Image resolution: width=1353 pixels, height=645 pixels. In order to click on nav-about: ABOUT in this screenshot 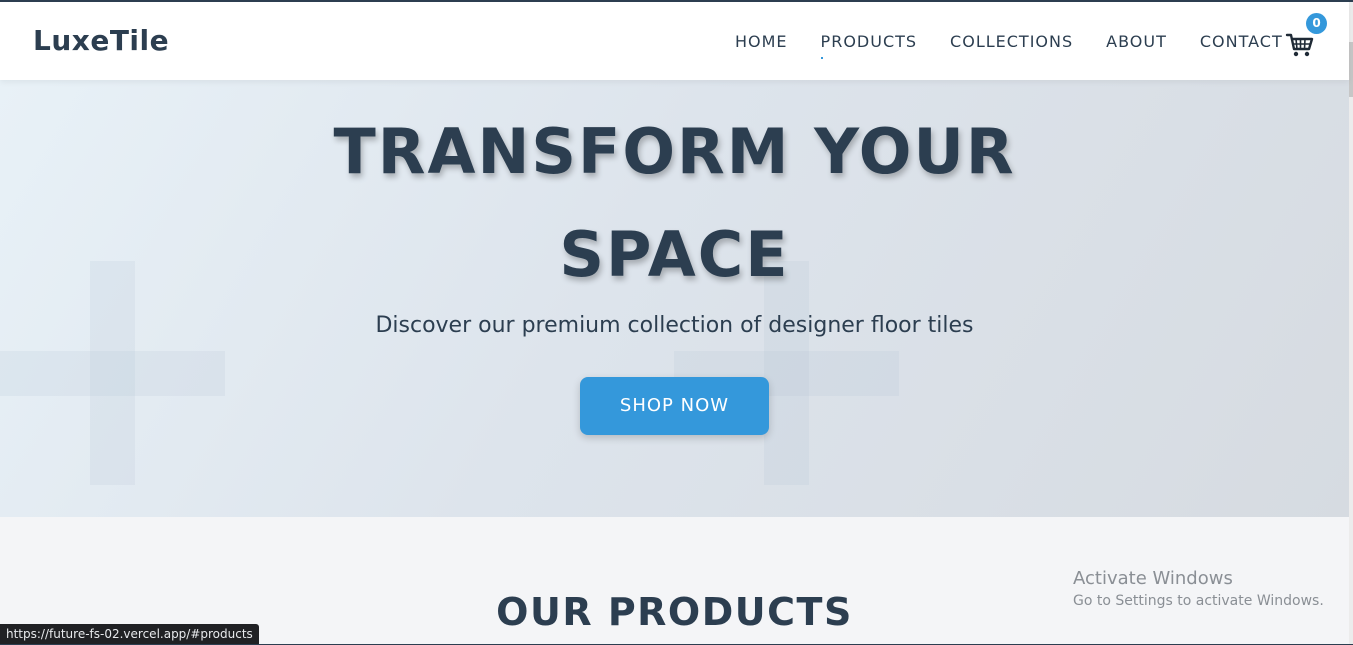, I will do `click(1136, 41)`.